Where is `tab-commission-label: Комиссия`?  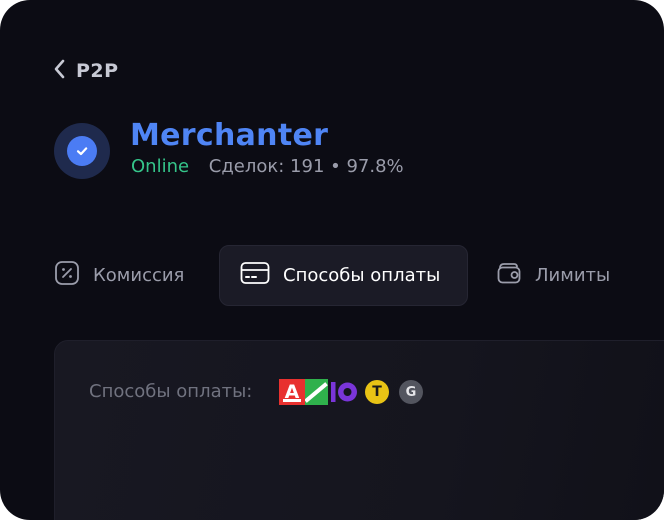 tab-commission-label: Комиссия is located at coordinates (139, 275).